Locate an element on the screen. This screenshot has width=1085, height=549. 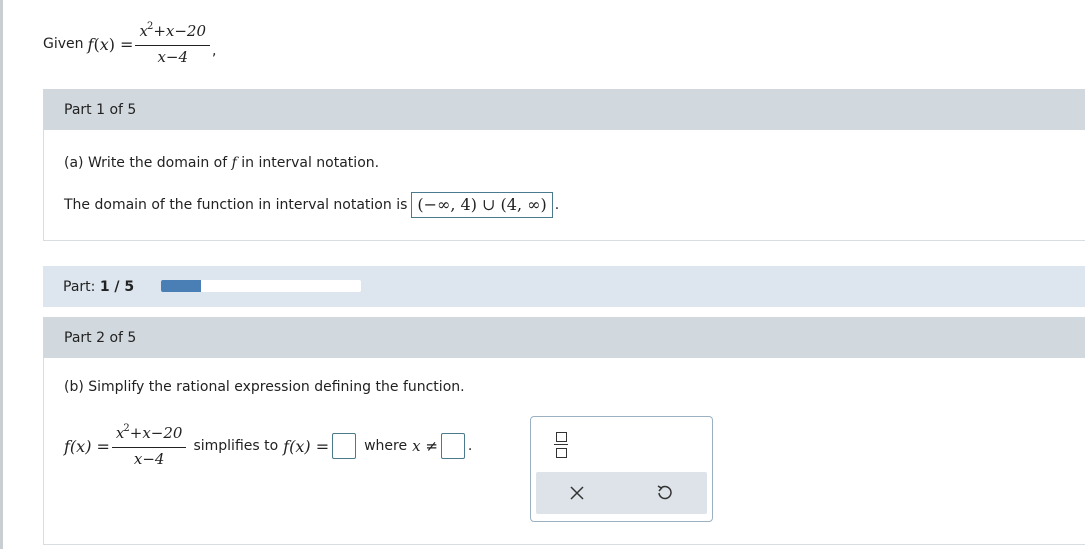
clear-button is located at coordinates (577, 493).